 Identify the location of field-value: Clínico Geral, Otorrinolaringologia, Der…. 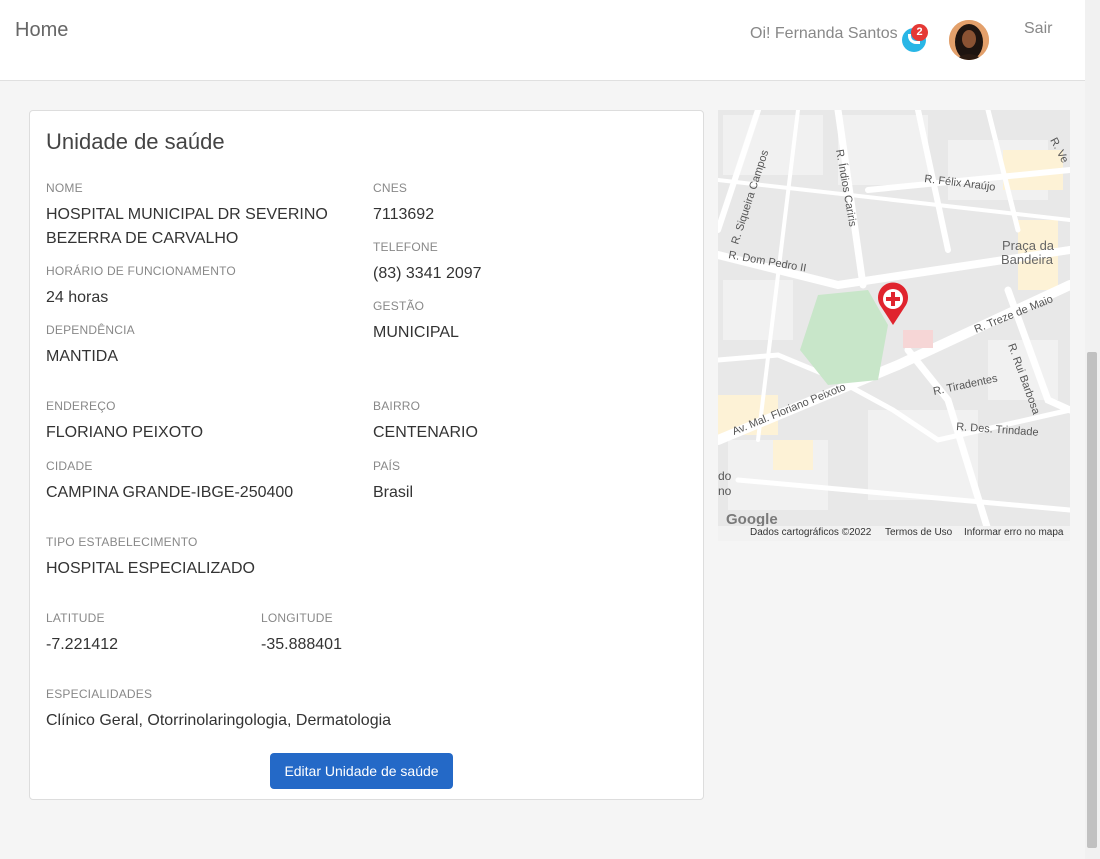
(219, 720).